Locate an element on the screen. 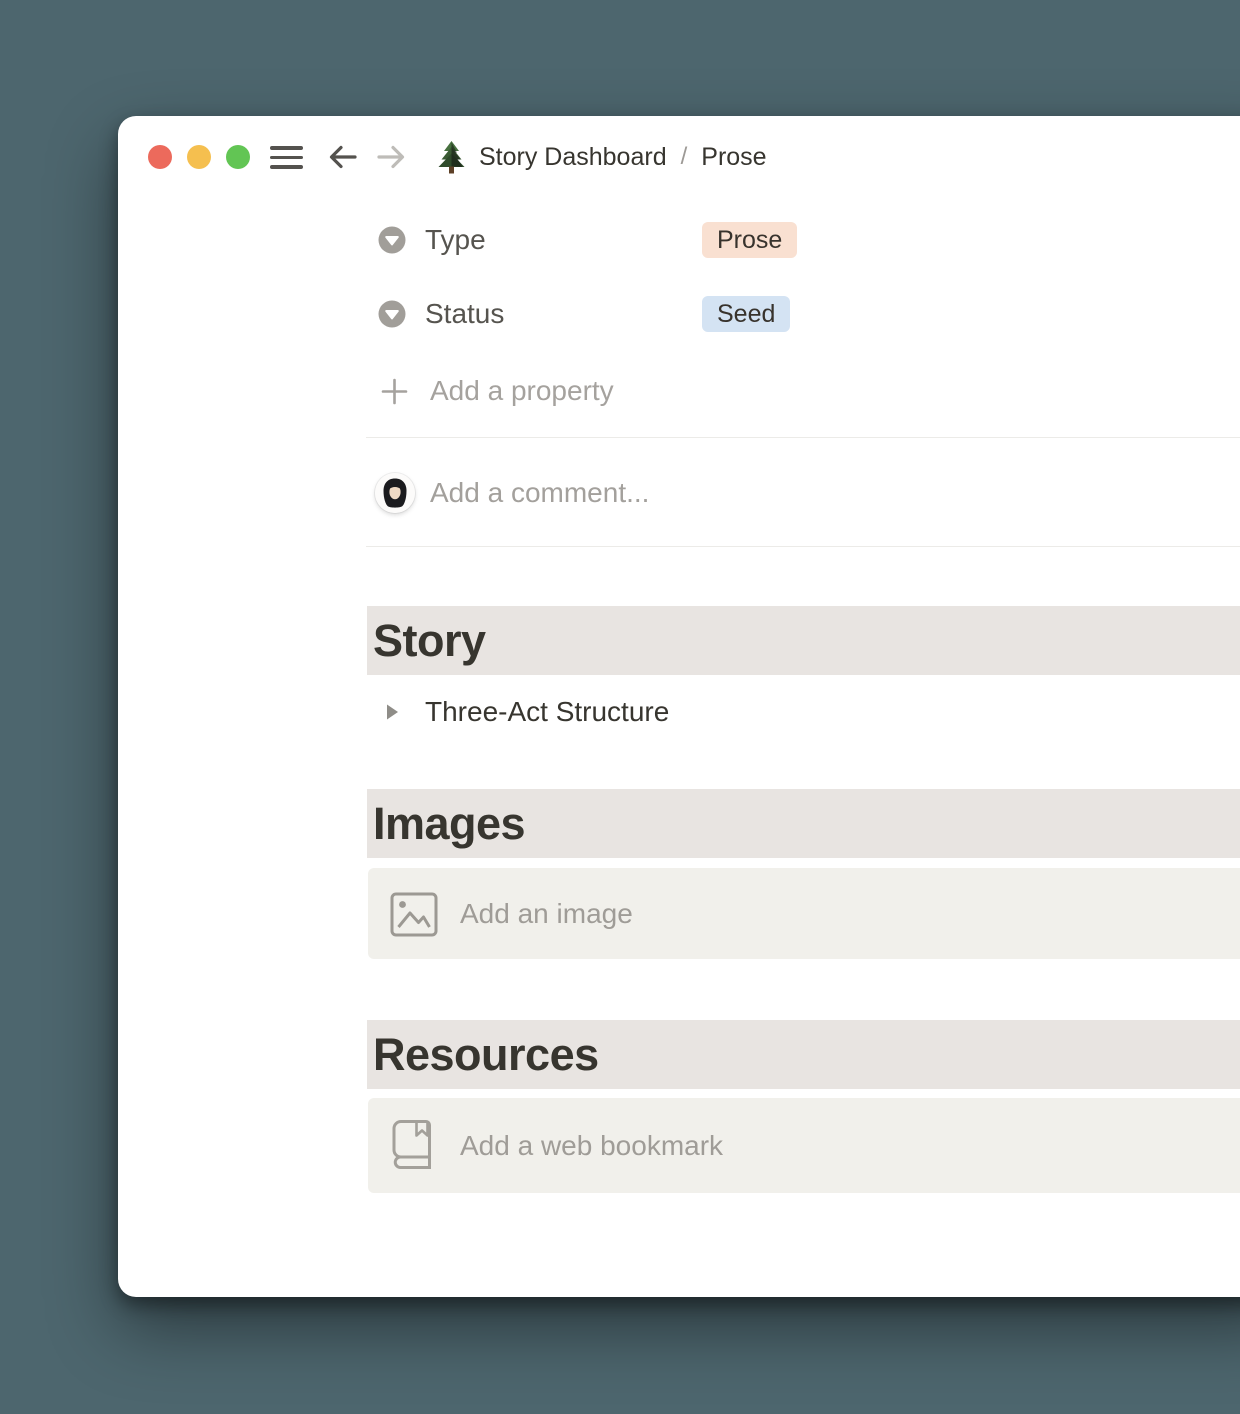 The image size is (1240, 1414). menu-icon is located at coordinates (286, 148).